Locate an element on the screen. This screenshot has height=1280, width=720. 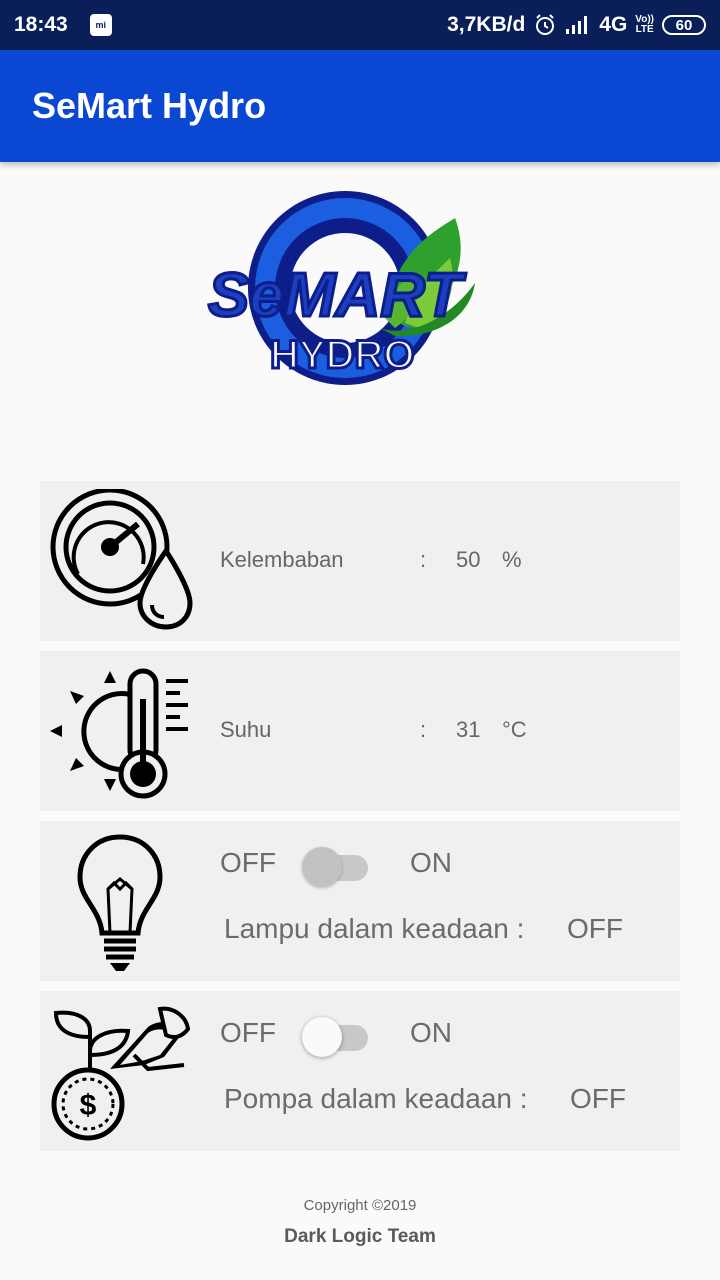
volte-icon: Vo)) LTE is located at coordinates (644, 25).